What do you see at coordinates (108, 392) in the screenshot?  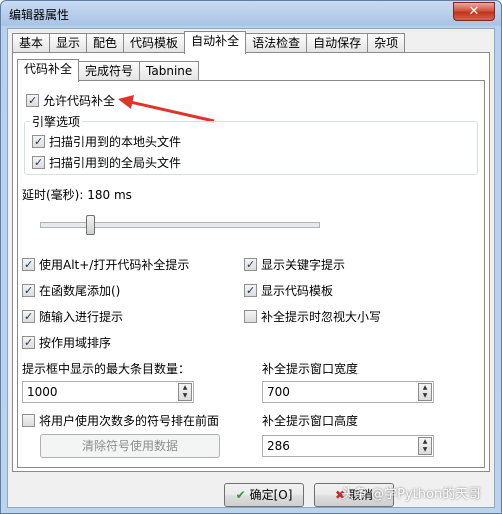 I see `max-items-stepper: 1000 ▲ ▼` at bounding box center [108, 392].